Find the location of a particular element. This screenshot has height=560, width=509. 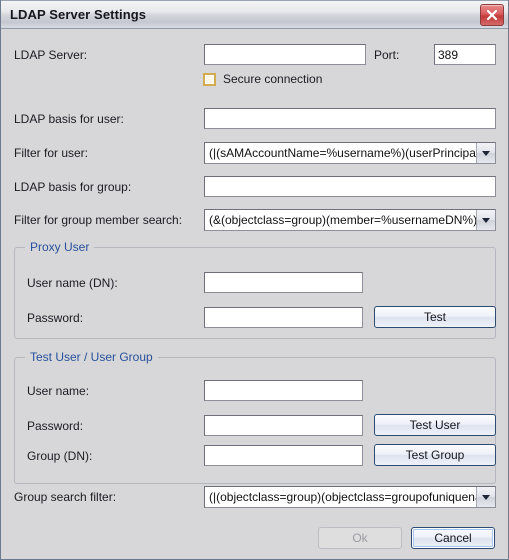

filter-group-member-label: Filter for group member search: is located at coordinates (98, 220).